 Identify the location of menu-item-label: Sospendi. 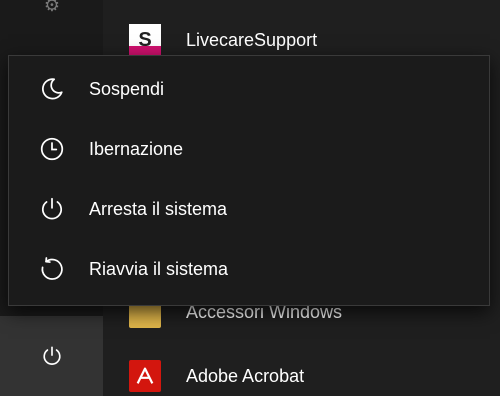
(127, 88).